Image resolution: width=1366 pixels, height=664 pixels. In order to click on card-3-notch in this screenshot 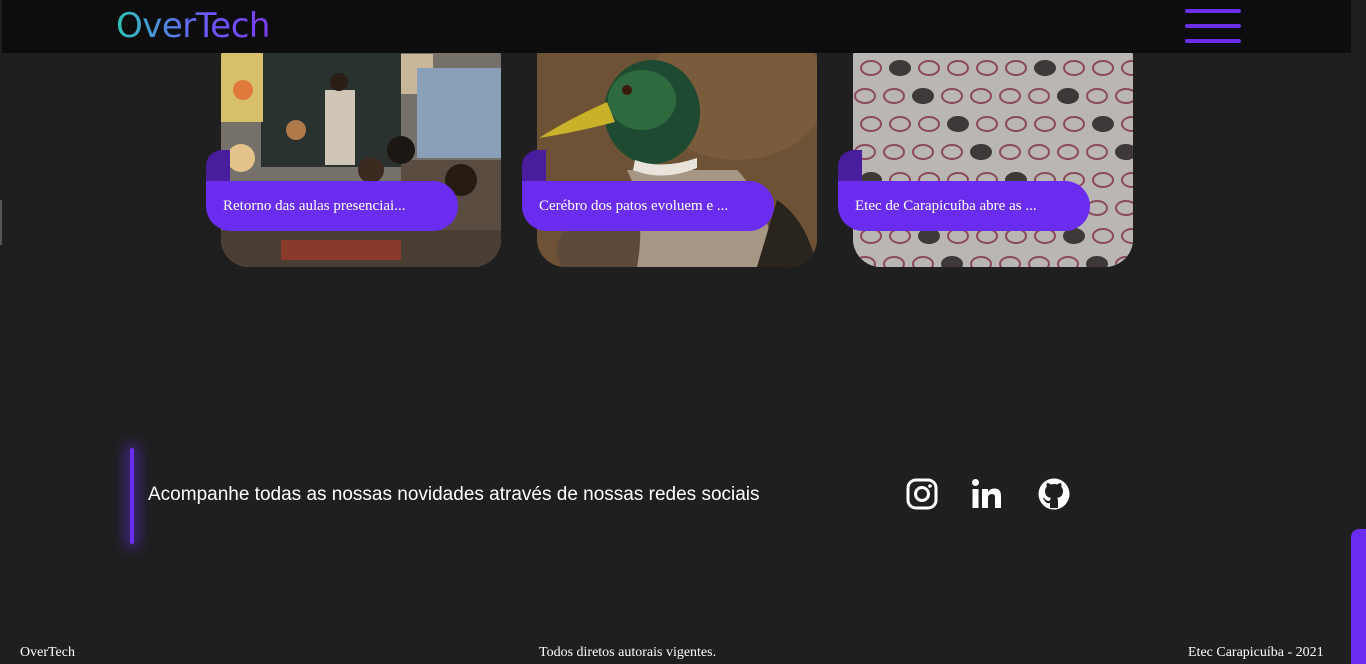, I will do `click(850, 166)`.